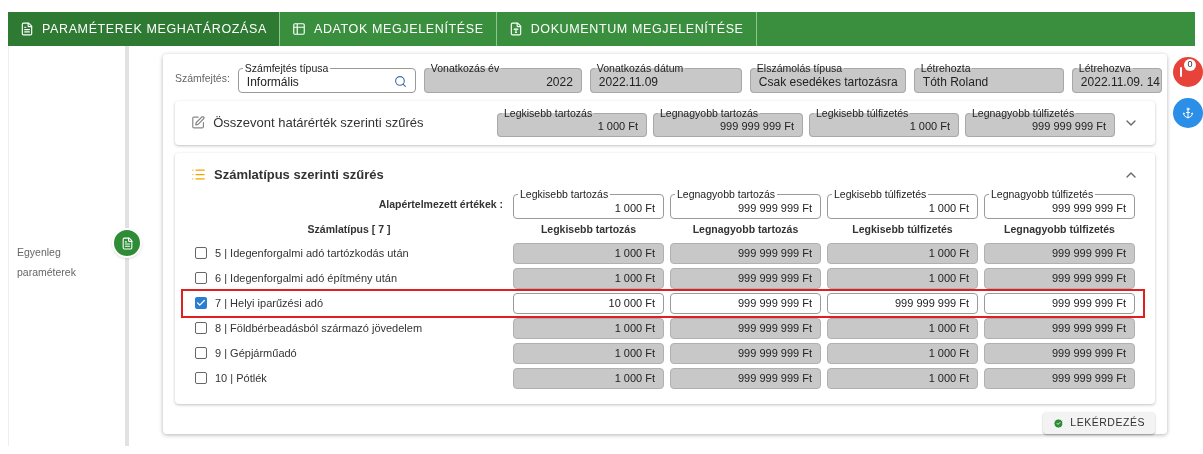  I want to click on anchor-button, so click(1188, 113).